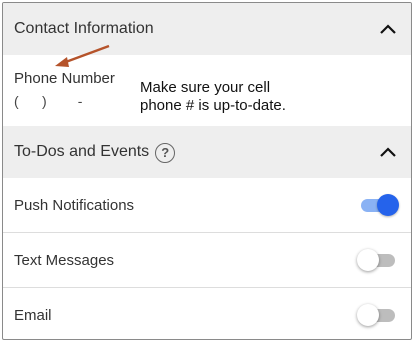 Image resolution: width=416 pixels, height=343 pixels. I want to click on arrow-icon, so click(82, 55).